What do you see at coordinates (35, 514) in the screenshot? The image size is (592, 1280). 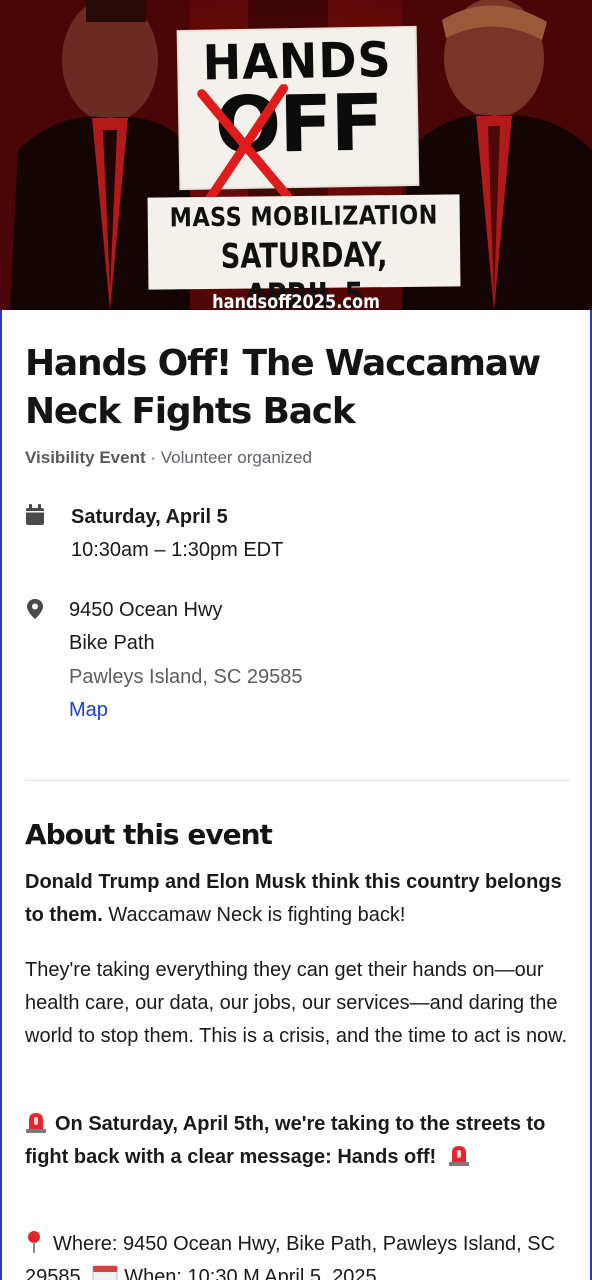 I see `calendar-icon` at bounding box center [35, 514].